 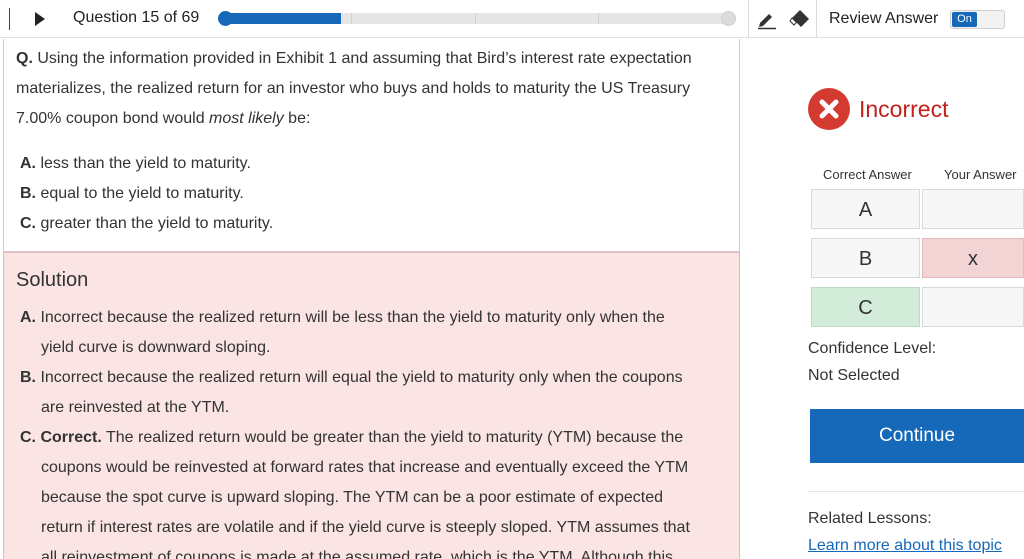 What do you see at coordinates (145, 163) in the screenshot?
I see `option-text: less than the yield to maturity.` at bounding box center [145, 163].